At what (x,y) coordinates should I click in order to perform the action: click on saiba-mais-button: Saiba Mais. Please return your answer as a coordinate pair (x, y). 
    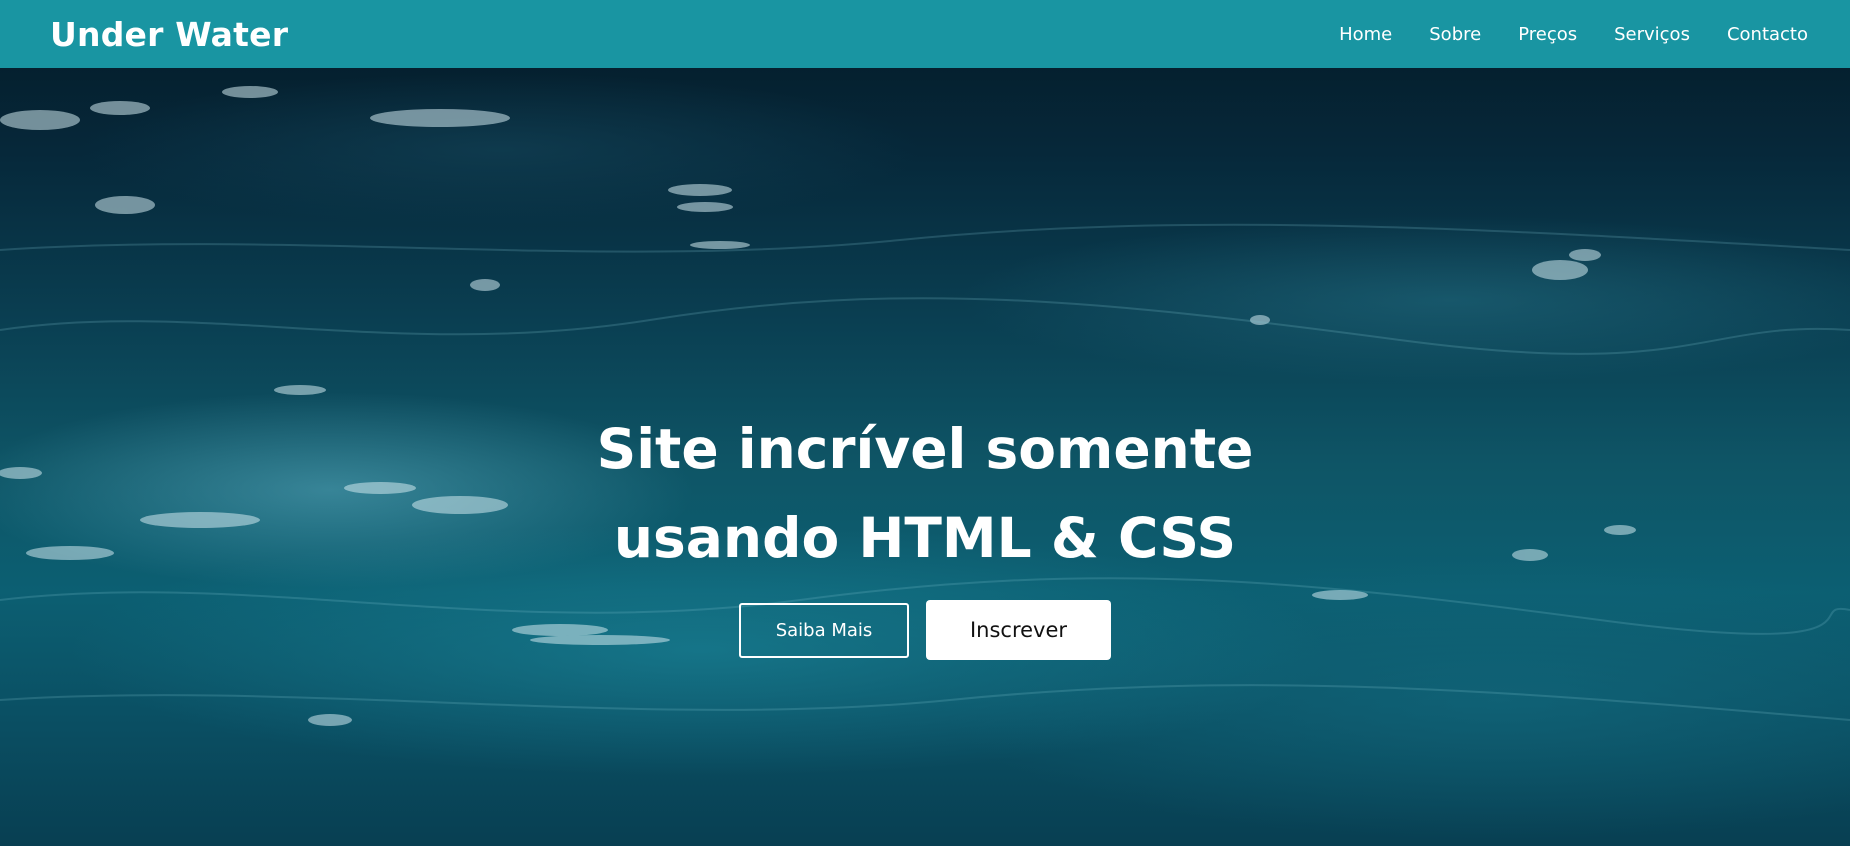
    Looking at the image, I should click on (824, 630).